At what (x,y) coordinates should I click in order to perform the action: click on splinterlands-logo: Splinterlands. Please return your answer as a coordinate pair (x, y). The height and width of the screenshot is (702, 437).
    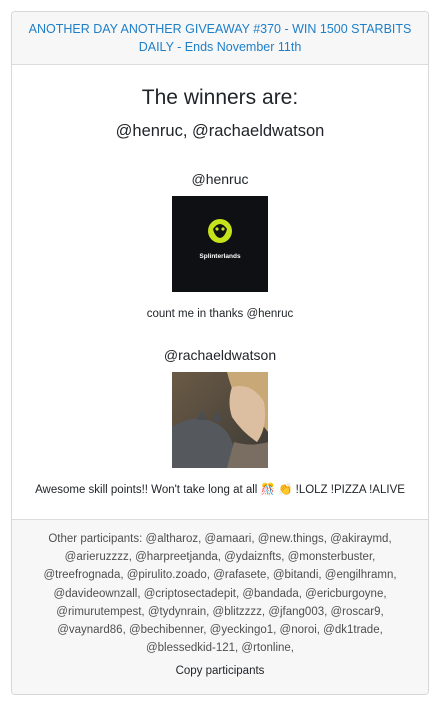
    Looking at the image, I should click on (220, 244).